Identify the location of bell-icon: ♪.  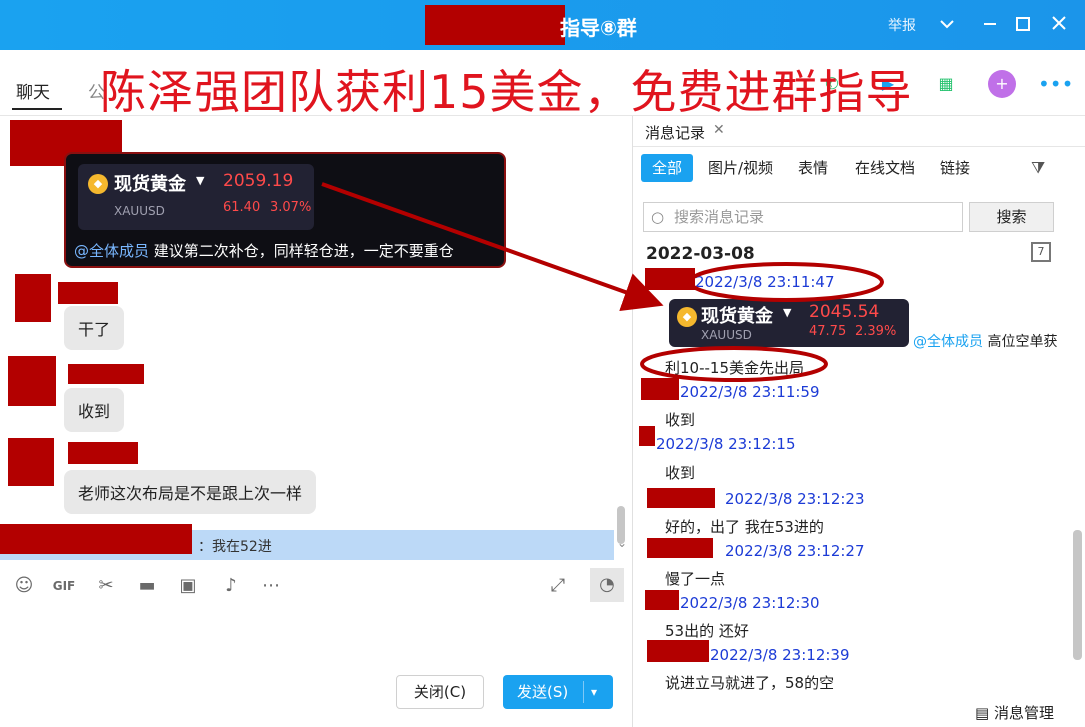
(231, 586).